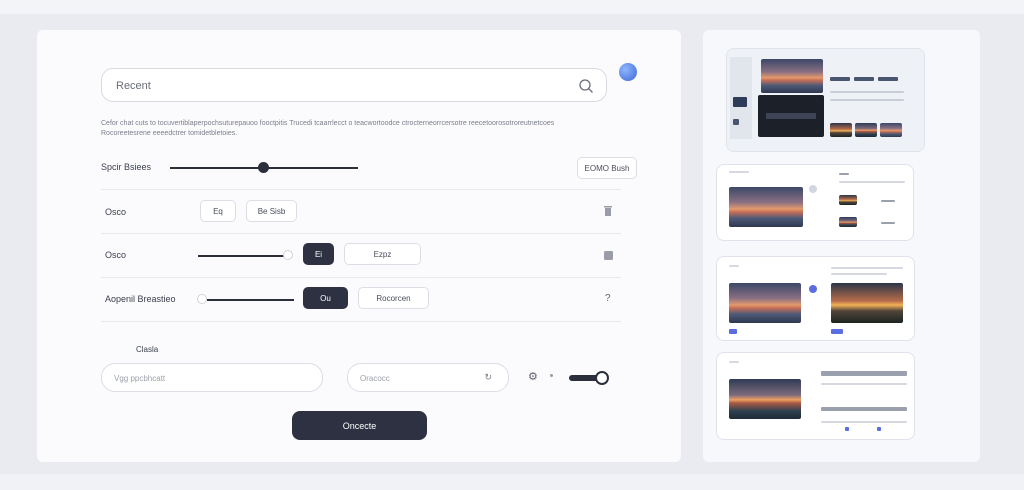 This screenshot has width=1024, height=490. Describe the element at coordinates (393, 298) in the screenshot. I see `row3-light-button: Rocorcen` at that location.